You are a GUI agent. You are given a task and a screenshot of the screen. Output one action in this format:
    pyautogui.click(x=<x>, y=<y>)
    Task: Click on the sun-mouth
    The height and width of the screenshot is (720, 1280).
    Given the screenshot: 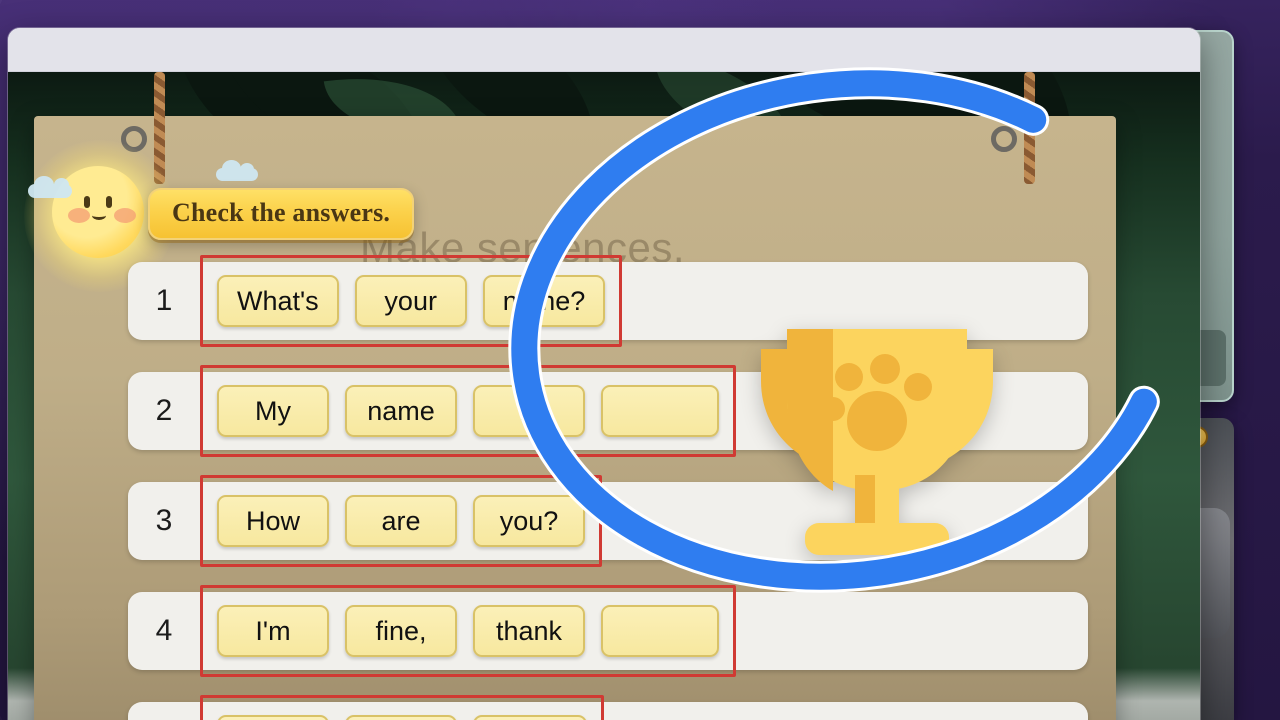 What is the action you would take?
    pyautogui.click(x=99, y=215)
    